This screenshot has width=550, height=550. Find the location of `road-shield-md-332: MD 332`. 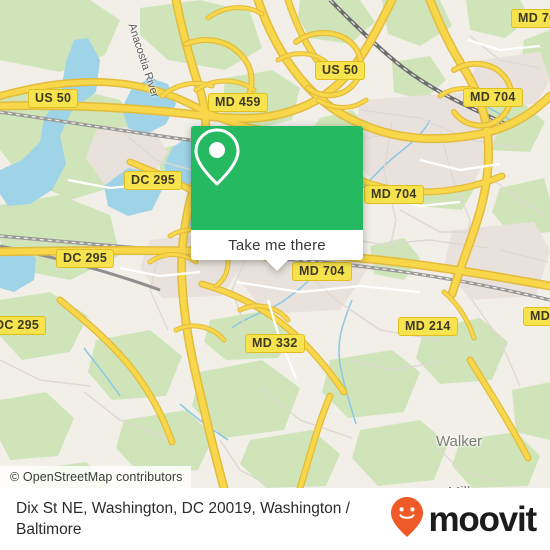

road-shield-md-332: MD 332 is located at coordinates (275, 343).